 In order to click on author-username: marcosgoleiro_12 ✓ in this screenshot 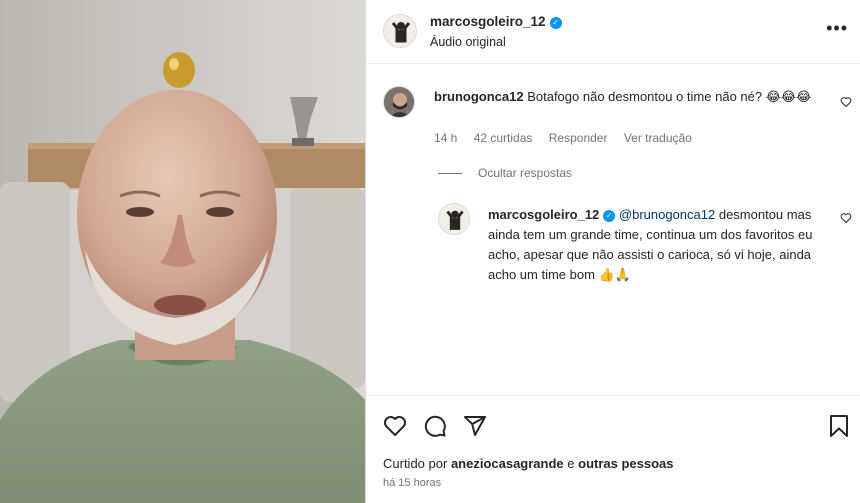, I will do `click(496, 21)`.